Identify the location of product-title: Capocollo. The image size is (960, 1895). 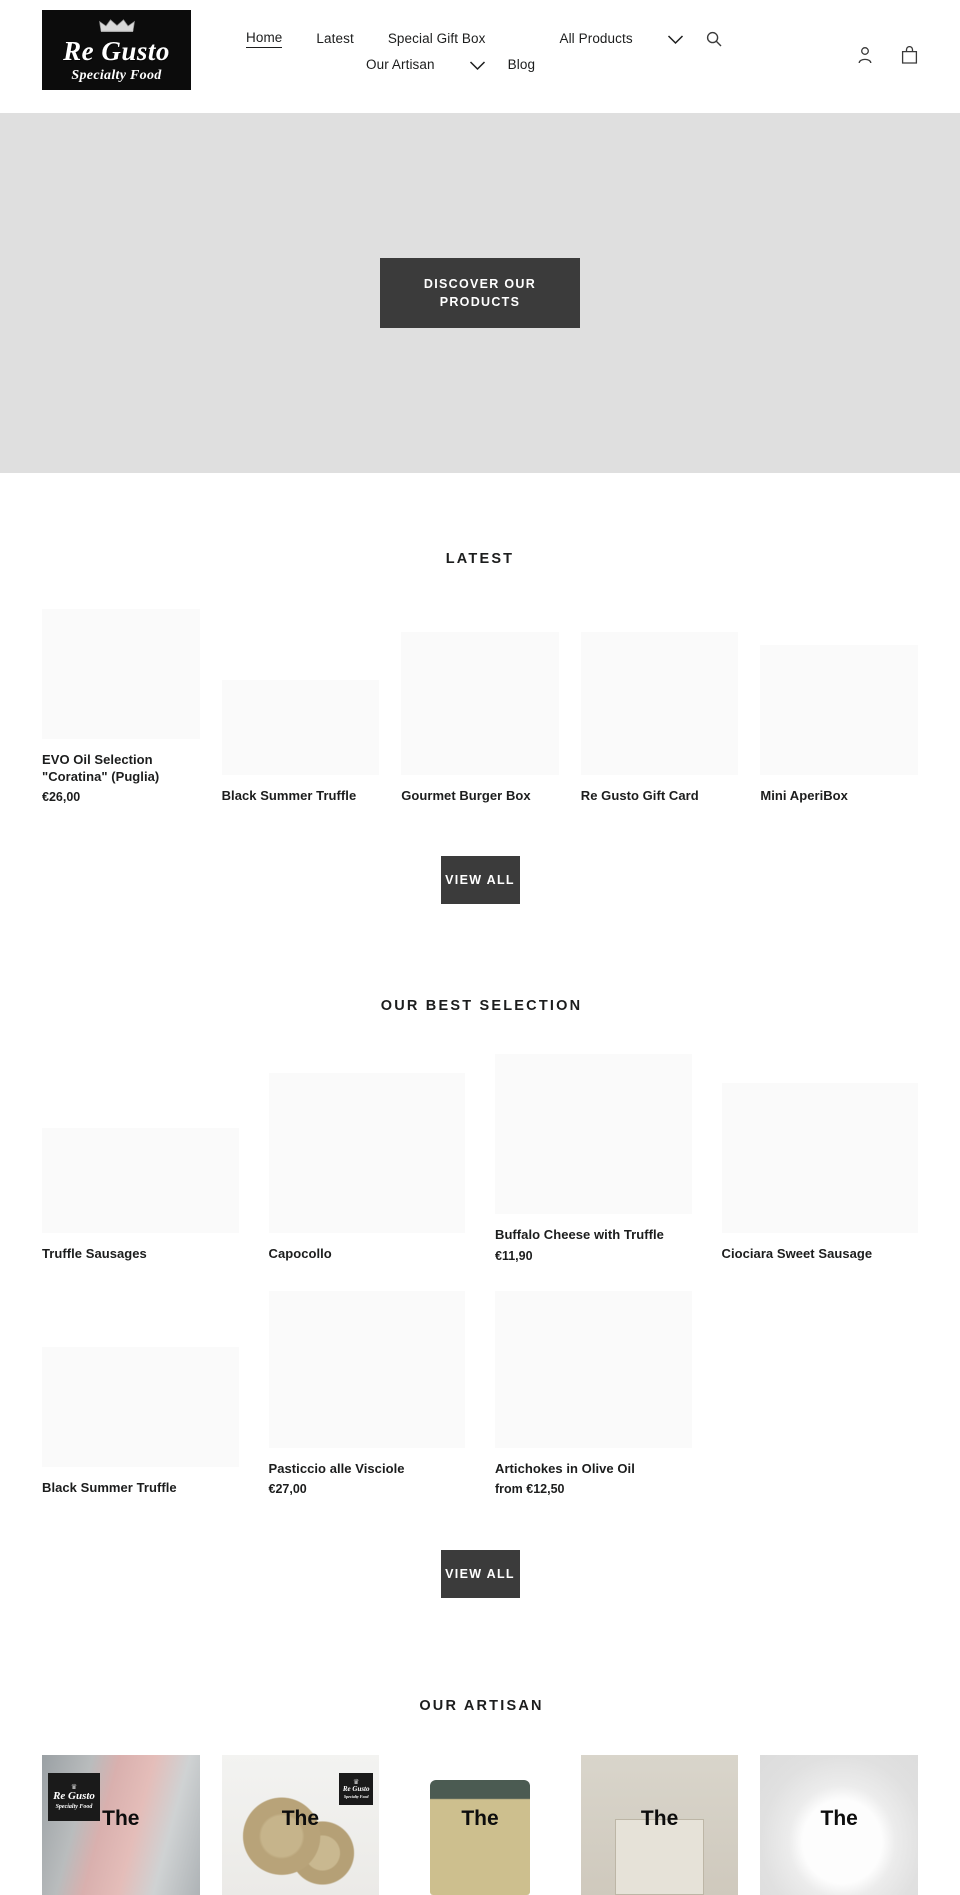
(367, 1253).